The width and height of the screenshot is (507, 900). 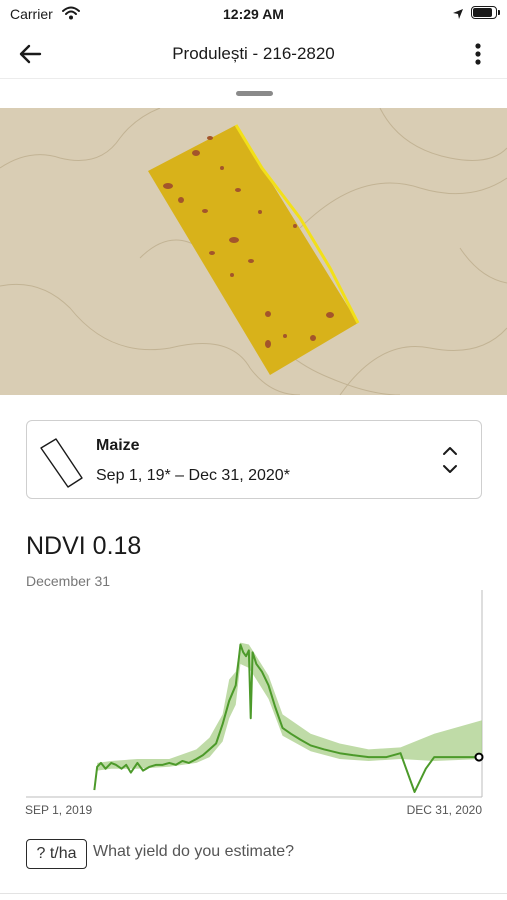 I want to click on status-bar: Carrier 12:29 AM, so click(x=253, y=15).